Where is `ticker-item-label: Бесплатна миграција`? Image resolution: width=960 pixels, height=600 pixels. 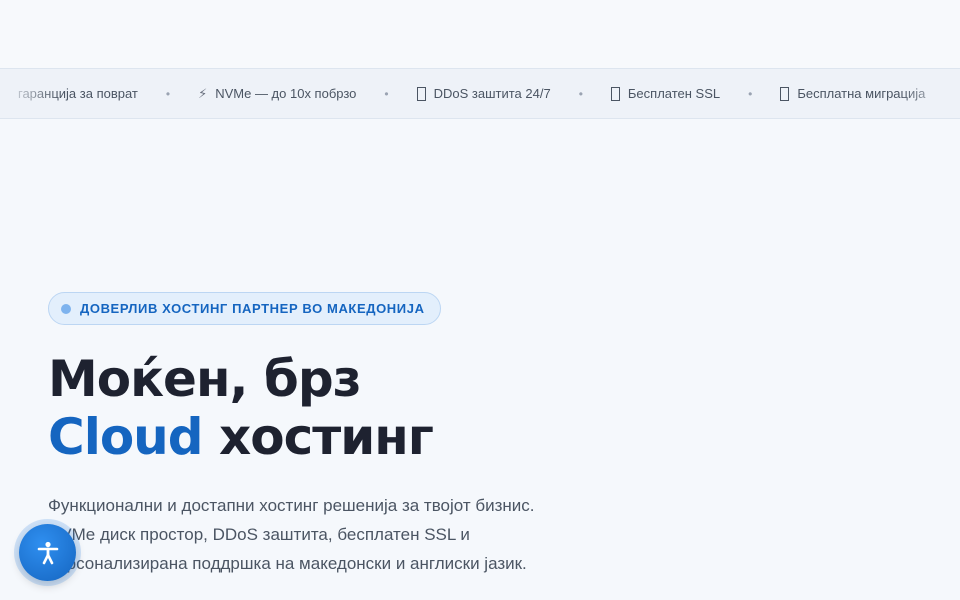
ticker-item-label: Бесплатна миграција is located at coordinates (861, 93).